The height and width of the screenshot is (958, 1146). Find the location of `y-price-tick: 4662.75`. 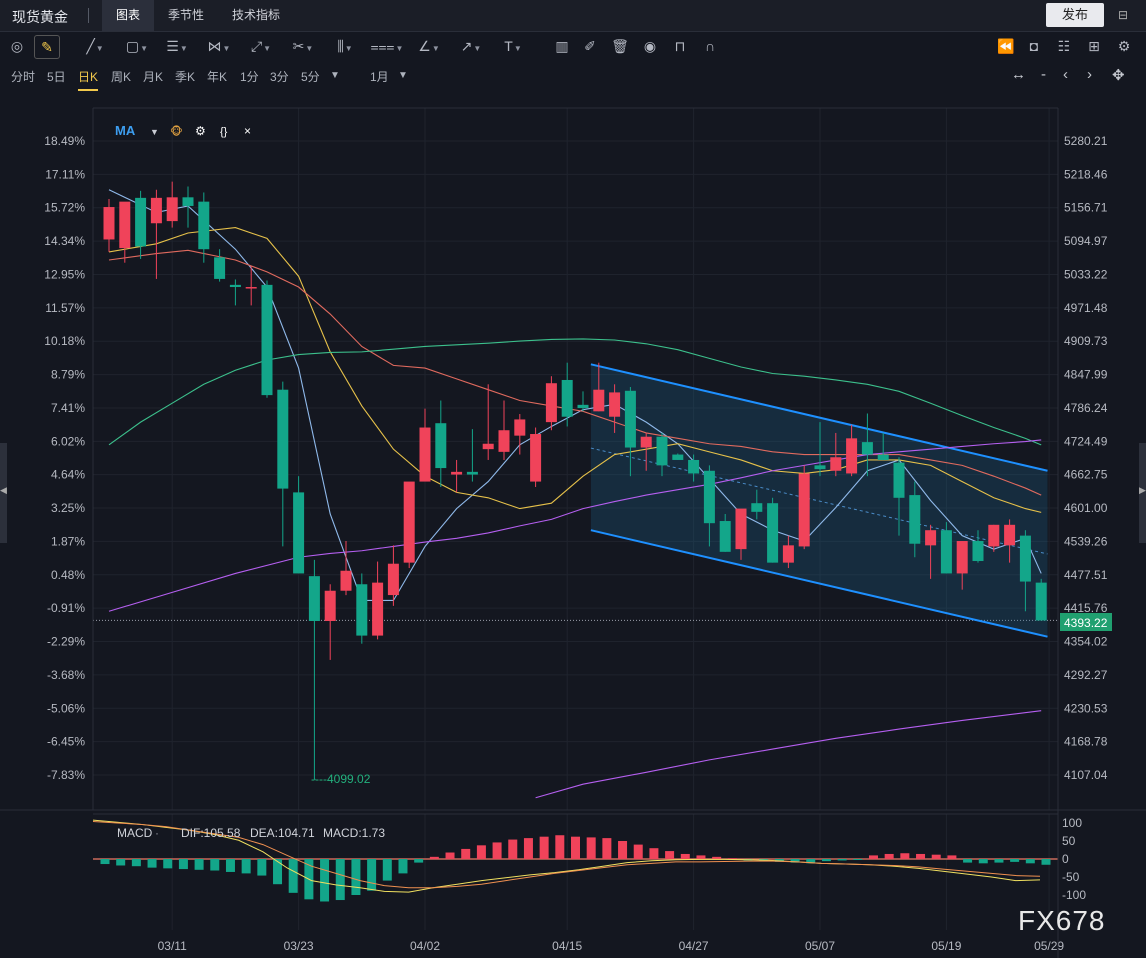

y-price-tick: 4662.75 is located at coordinates (1086, 475).